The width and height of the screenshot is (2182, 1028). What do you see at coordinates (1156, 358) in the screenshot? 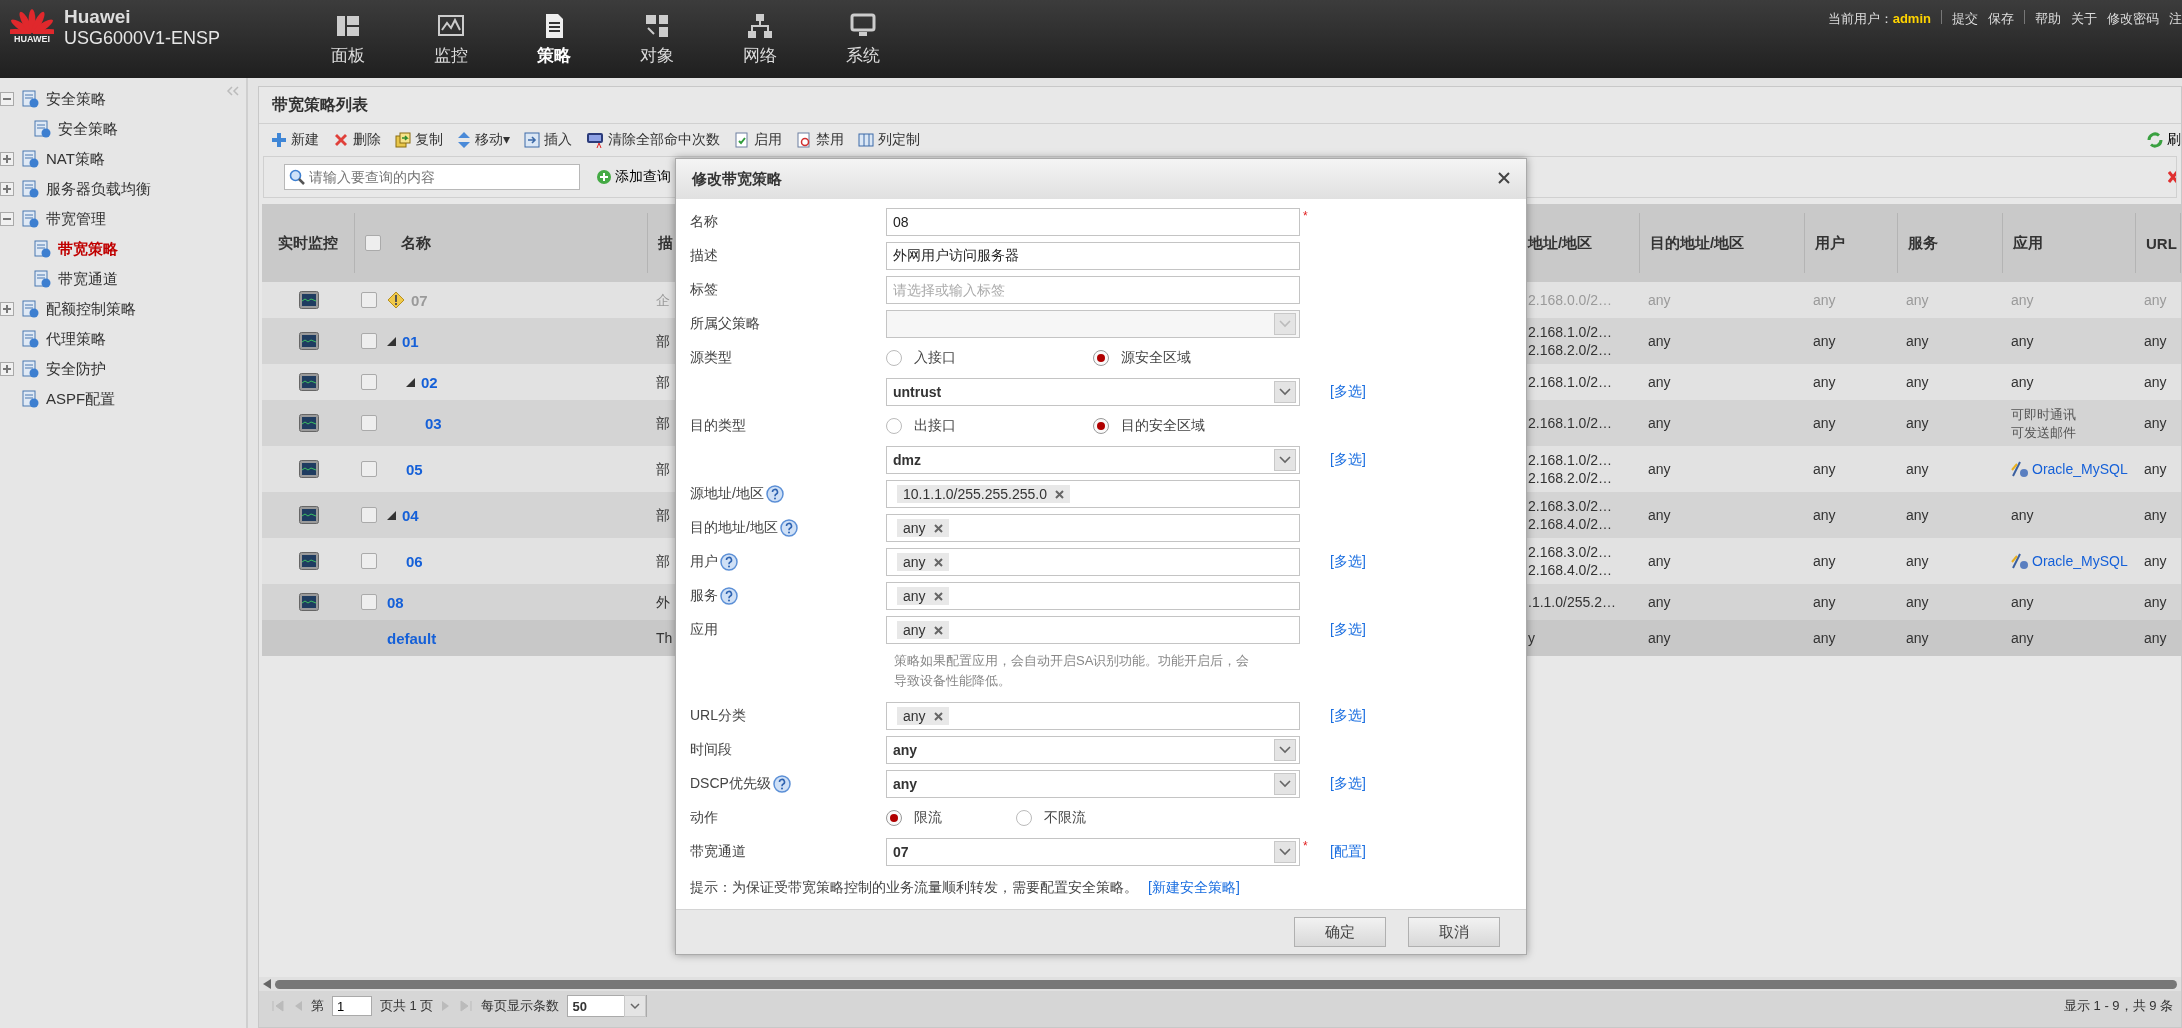
I see `radio-label: 源安全区域` at bounding box center [1156, 358].